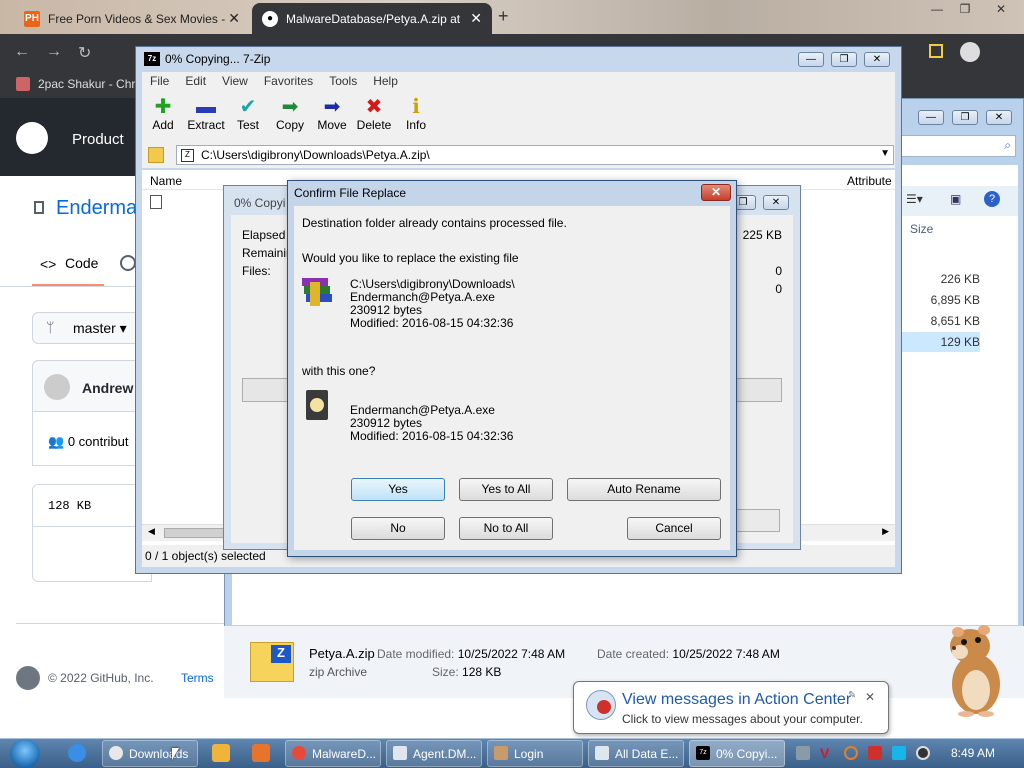 The image size is (1024, 768). I want to click on issues-icon, so click(128, 263).